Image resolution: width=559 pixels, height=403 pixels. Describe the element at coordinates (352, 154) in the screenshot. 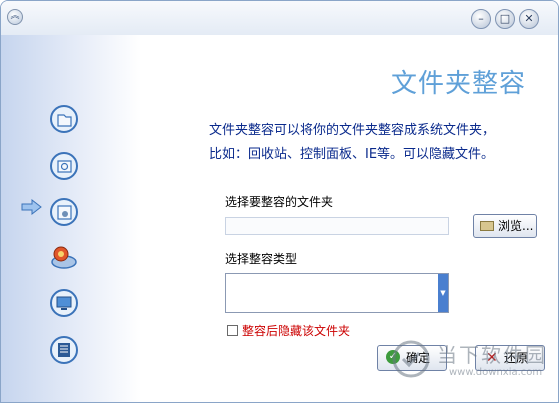

I see `description-line-2: 比如：回收站、控制面板、IE等。可以隐藏文件。` at that location.